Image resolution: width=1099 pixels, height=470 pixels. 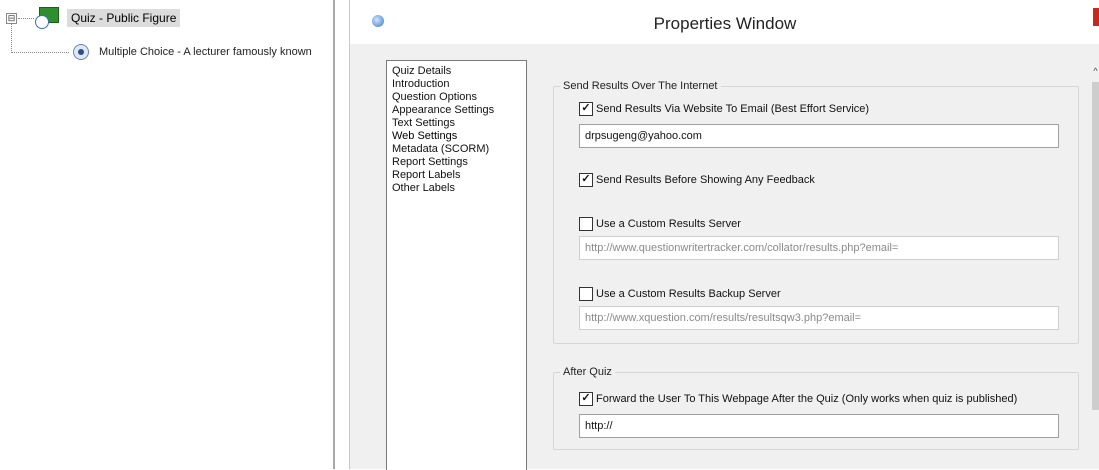 I want to click on send-before-feedback-label: Send Results Before Showing Any Feedback, so click(x=705, y=180).